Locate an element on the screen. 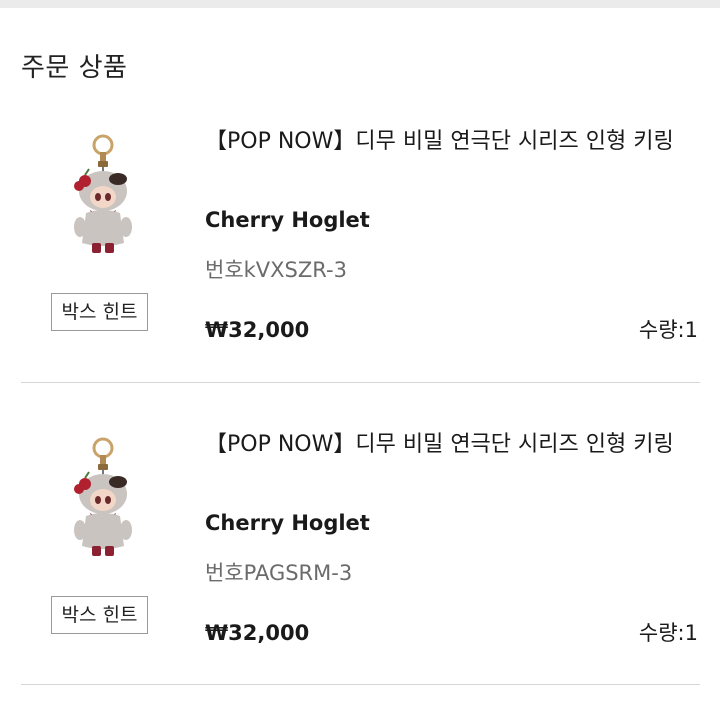  section-title: 주문 상품 is located at coordinates (74, 68).